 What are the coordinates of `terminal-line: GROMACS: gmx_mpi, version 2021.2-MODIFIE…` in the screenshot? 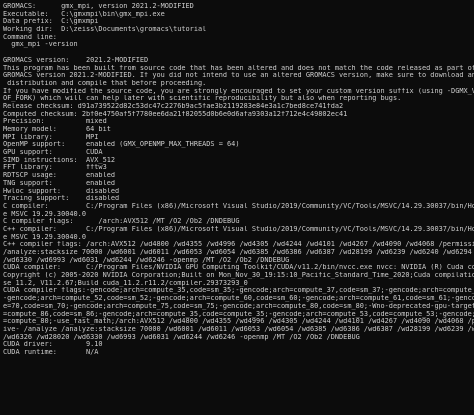 It's located at (98, 6).